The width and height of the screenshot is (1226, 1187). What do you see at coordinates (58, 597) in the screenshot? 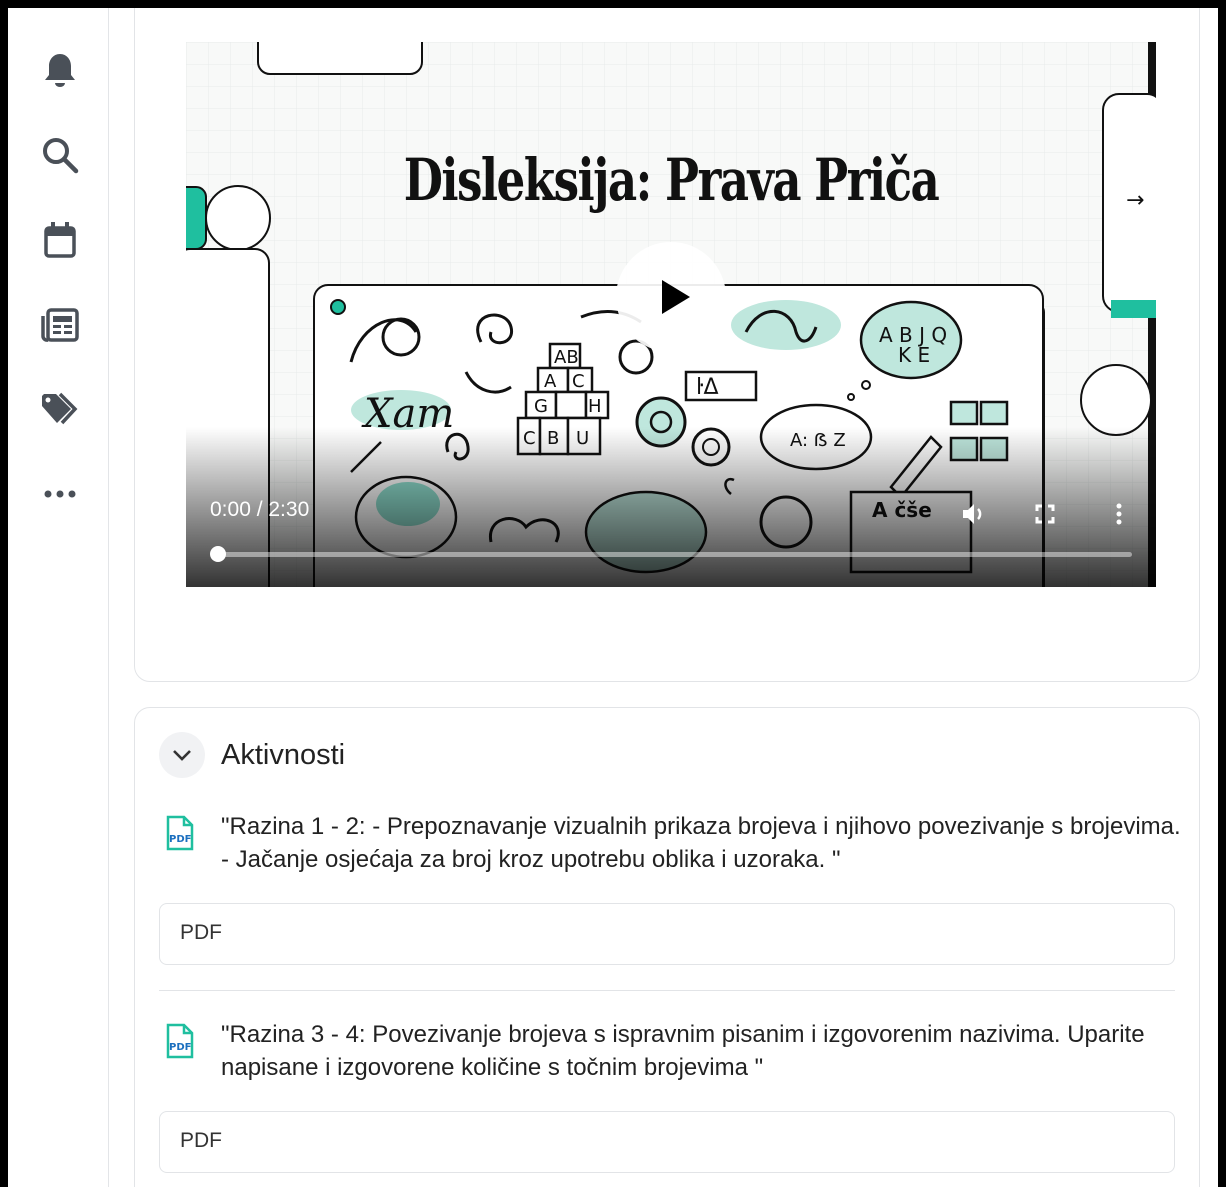
I see `sidebar` at bounding box center [58, 597].